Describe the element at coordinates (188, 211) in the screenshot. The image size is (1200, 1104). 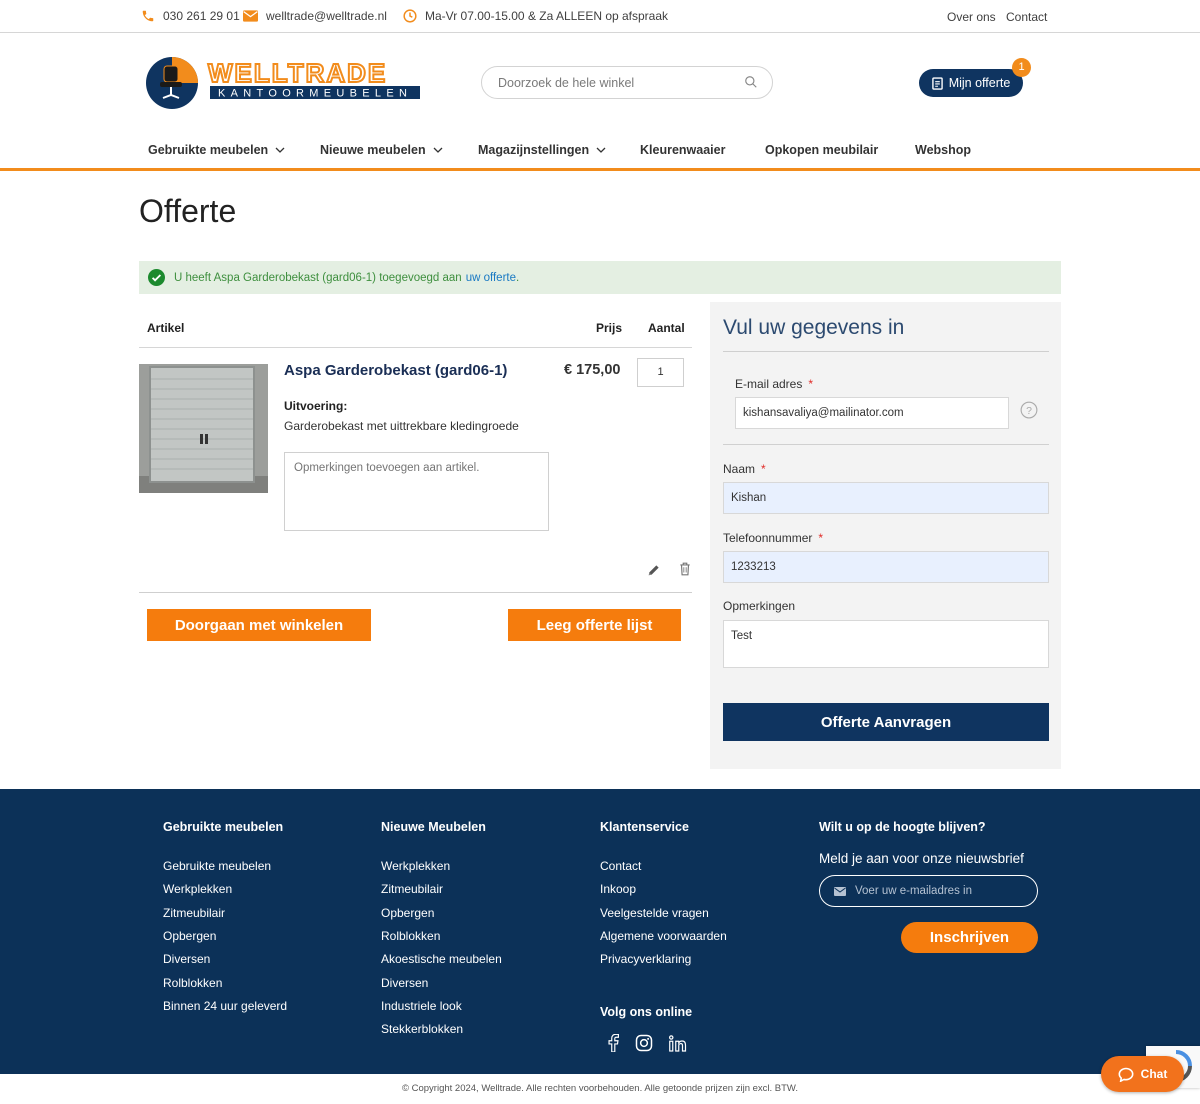
I see `page-title: Offerte` at that location.